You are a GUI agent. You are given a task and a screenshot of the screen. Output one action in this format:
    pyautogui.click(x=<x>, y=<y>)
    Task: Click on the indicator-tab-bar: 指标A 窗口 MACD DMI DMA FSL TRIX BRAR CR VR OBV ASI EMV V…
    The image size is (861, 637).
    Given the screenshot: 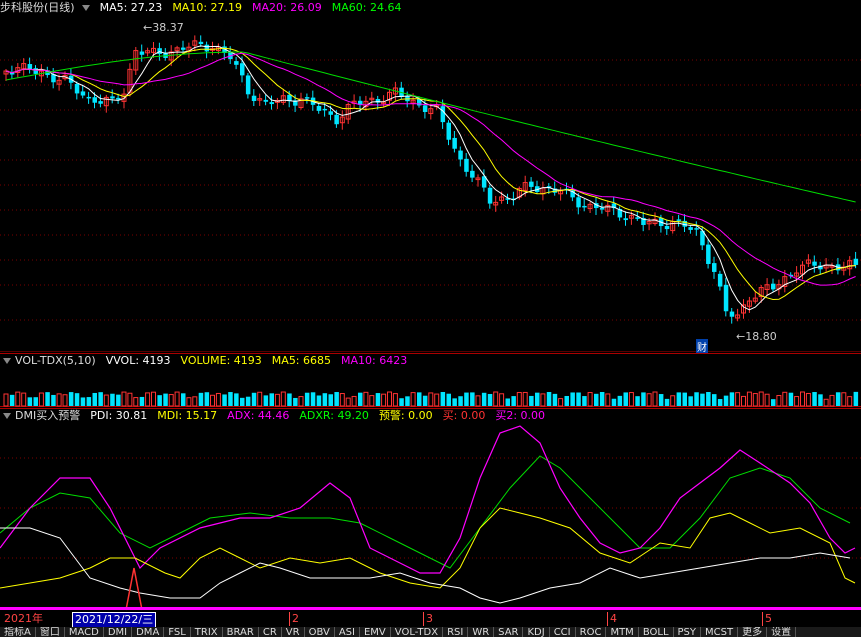 What is the action you would take?
    pyautogui.click(x=430, y=632)
    